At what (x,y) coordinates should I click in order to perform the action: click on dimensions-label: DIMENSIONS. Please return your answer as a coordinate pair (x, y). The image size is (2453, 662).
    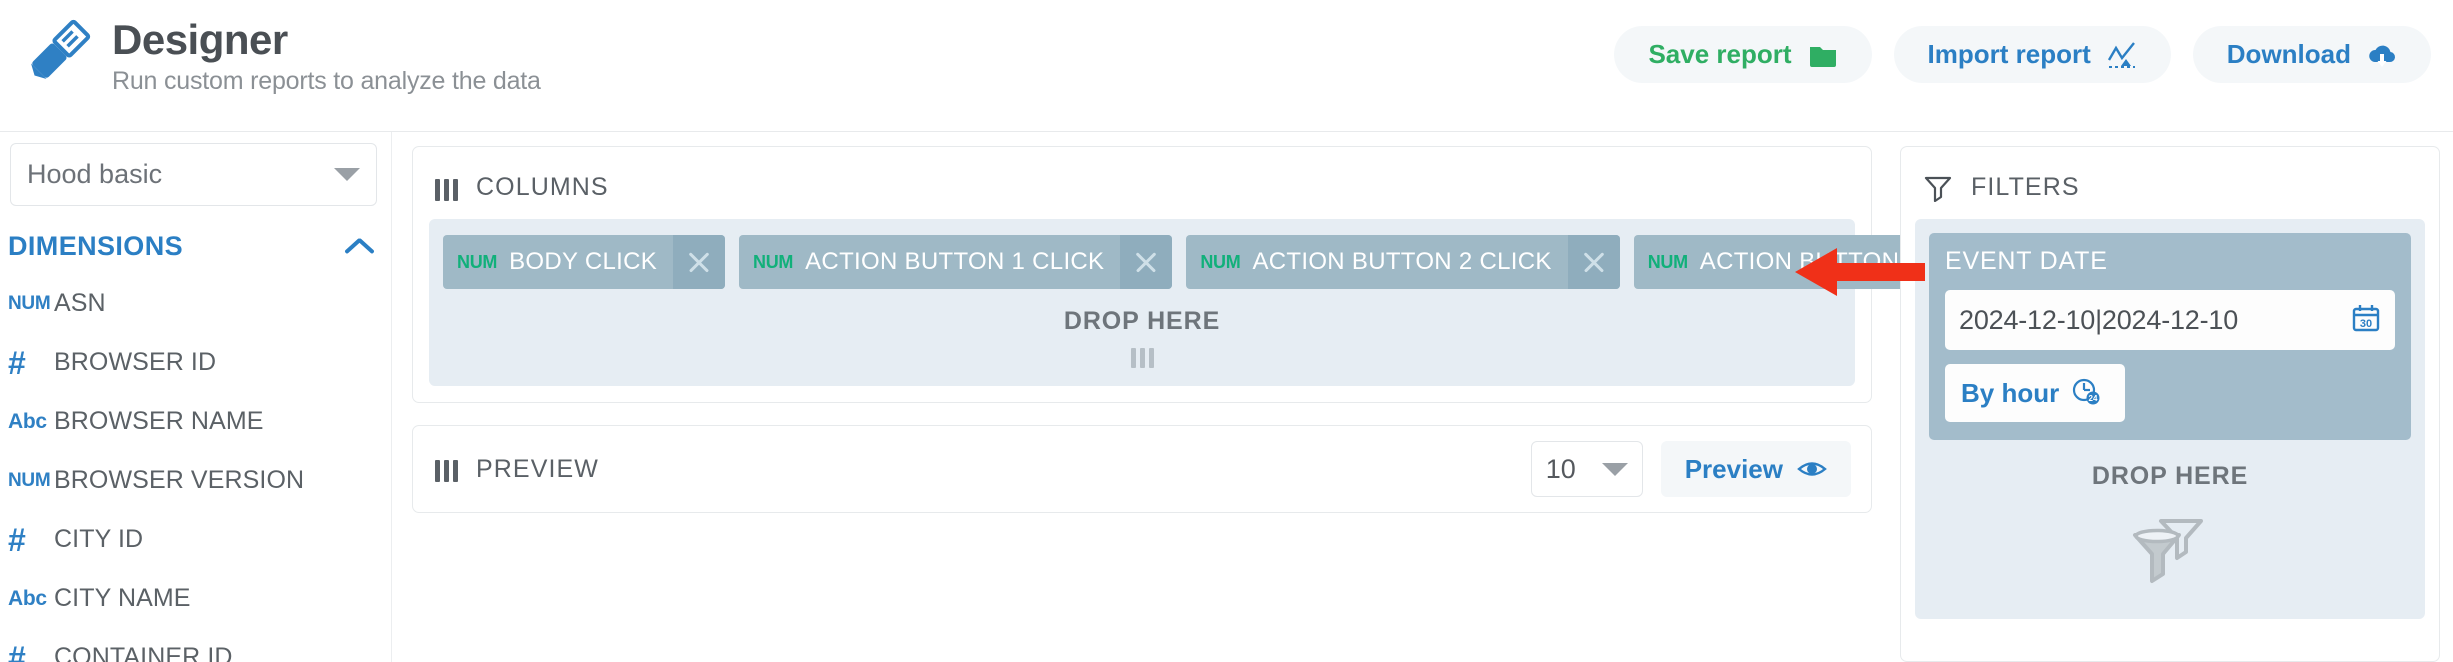
    Looking at the image, I should click on (96, 245).